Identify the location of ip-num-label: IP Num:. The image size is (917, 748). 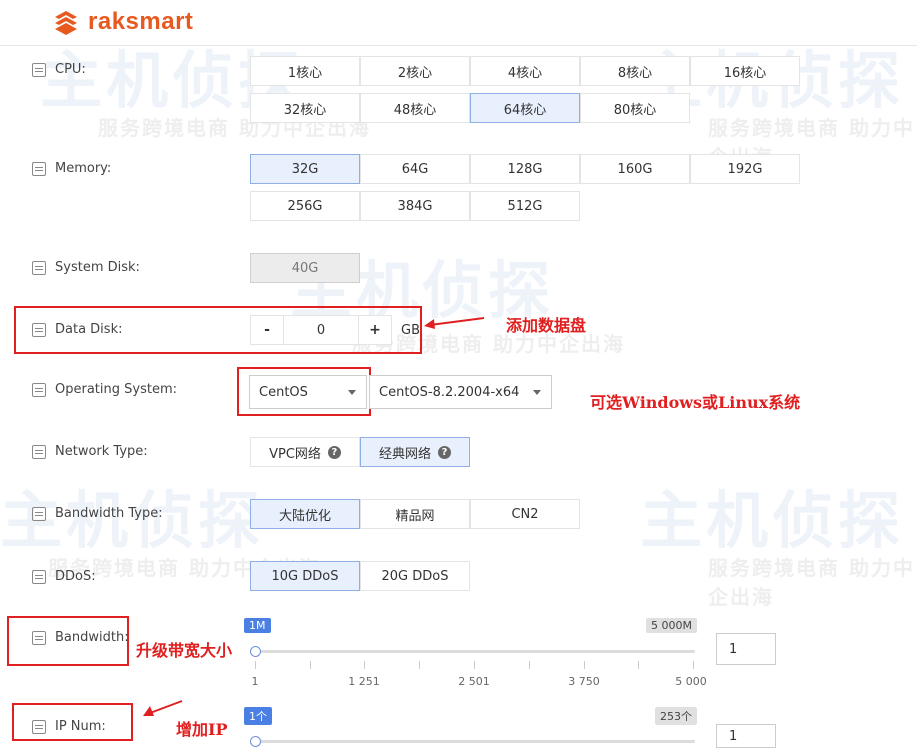
(69, 726).